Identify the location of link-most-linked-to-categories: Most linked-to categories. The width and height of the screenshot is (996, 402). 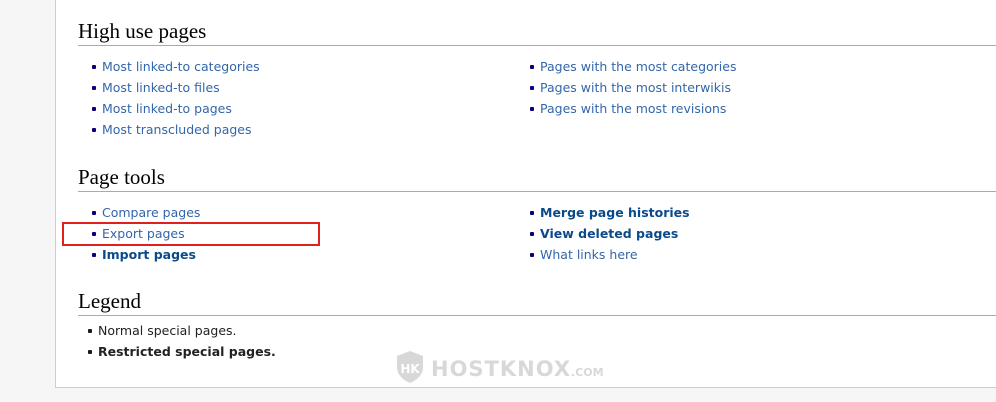
(181, 66).